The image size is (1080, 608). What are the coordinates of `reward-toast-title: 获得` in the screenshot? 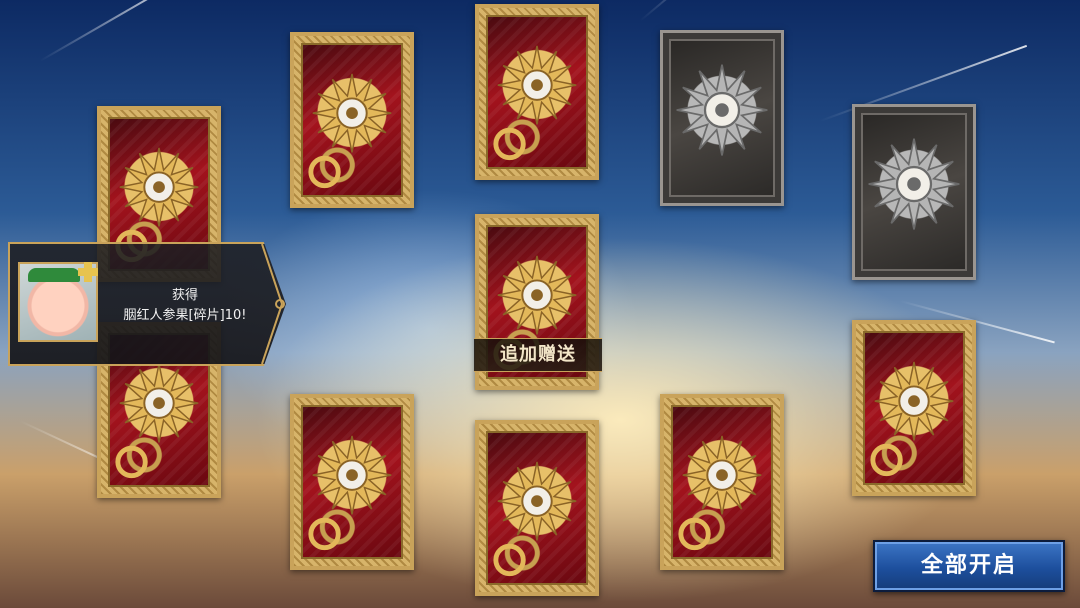 It's located at (184, 295).